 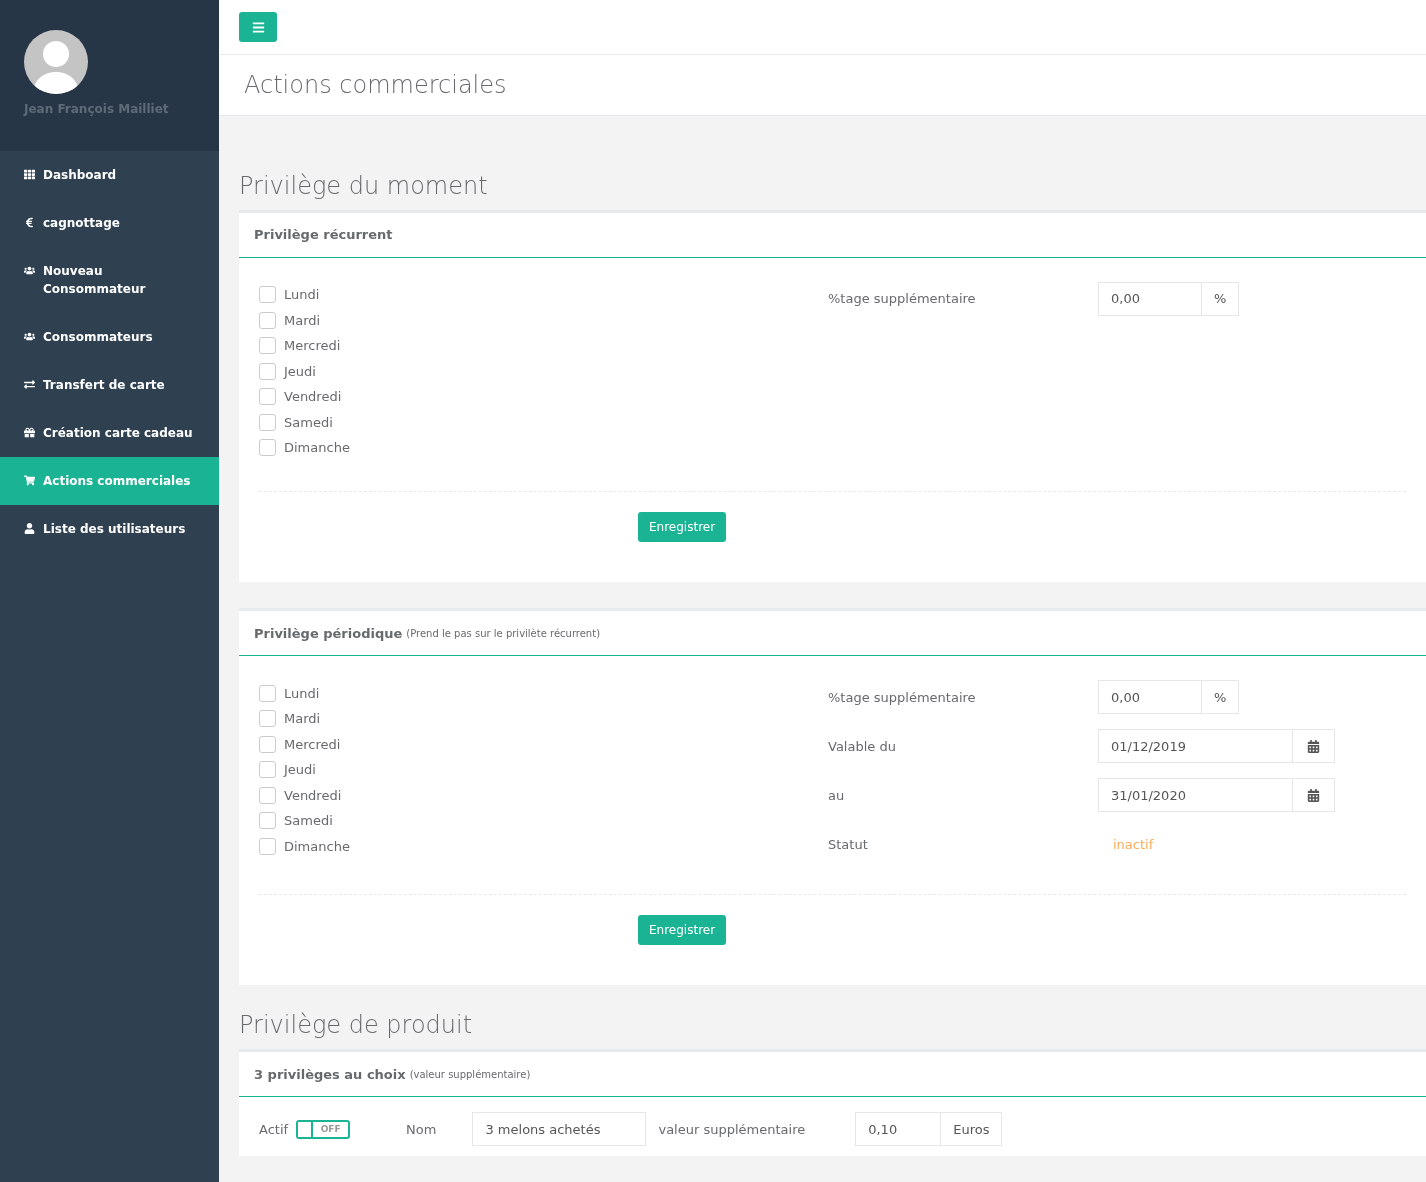 I want to click on field-label: Statut, so click(x=848, y=844).